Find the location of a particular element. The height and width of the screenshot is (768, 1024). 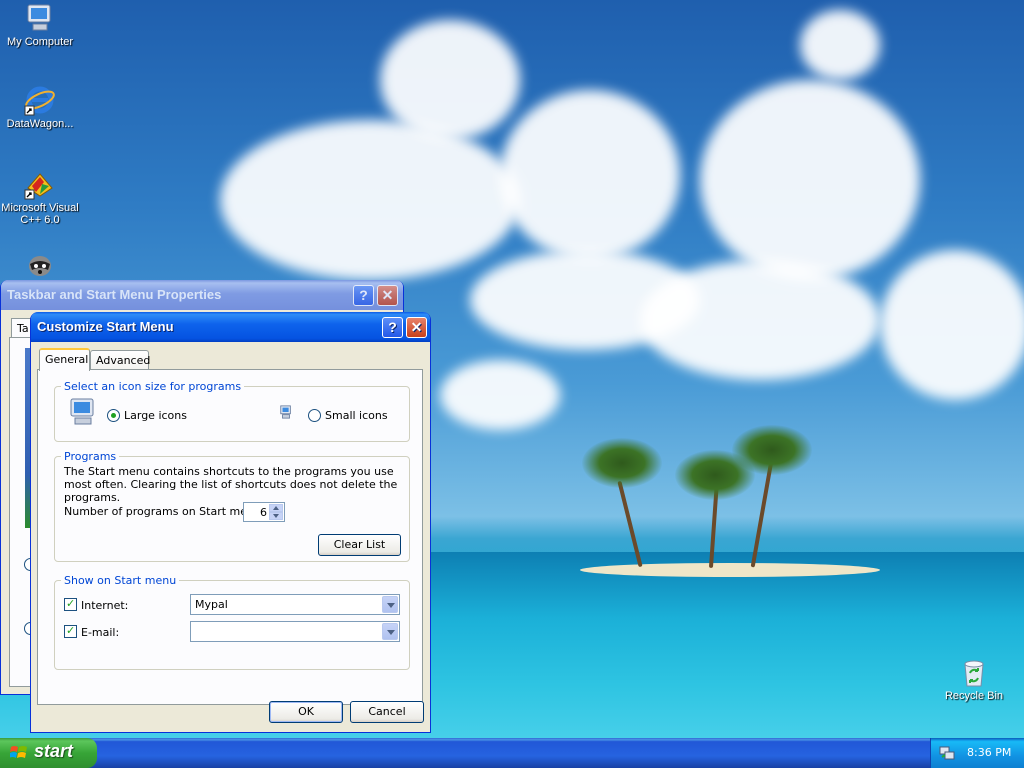

desktop-icon-label: My Computer is located at coordinates (40, 42).